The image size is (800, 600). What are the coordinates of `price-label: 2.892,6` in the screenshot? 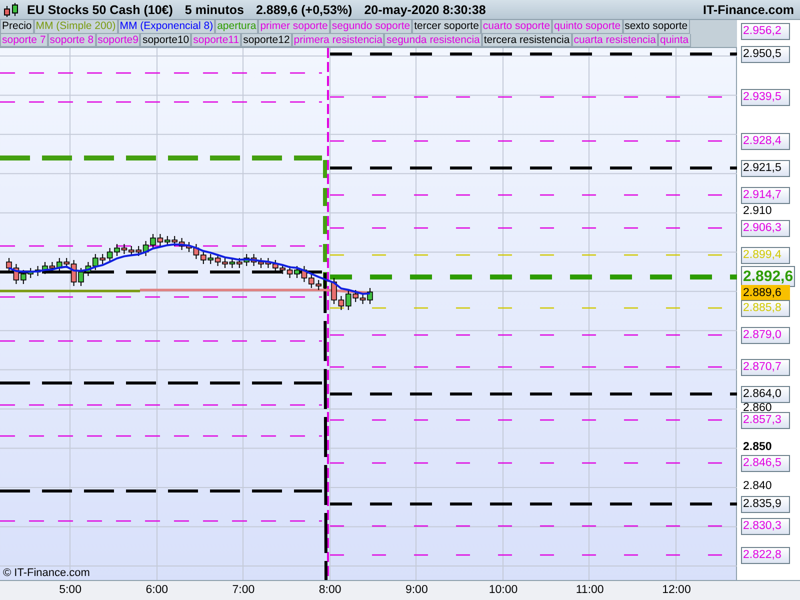 It's located at (768, 276).